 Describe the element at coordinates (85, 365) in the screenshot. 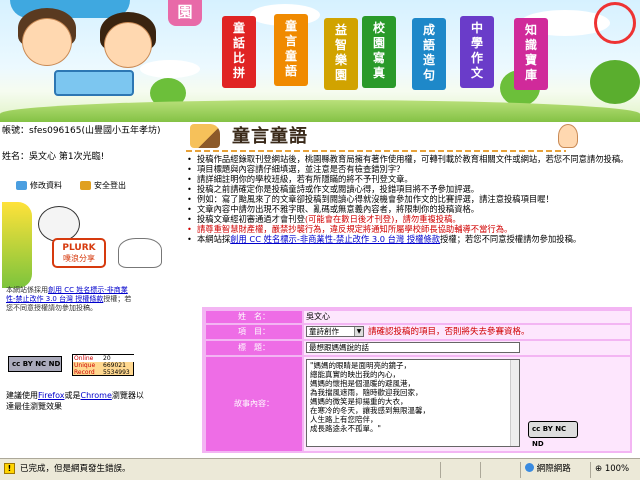

I see `counter-unique-label: Unique` at that location.